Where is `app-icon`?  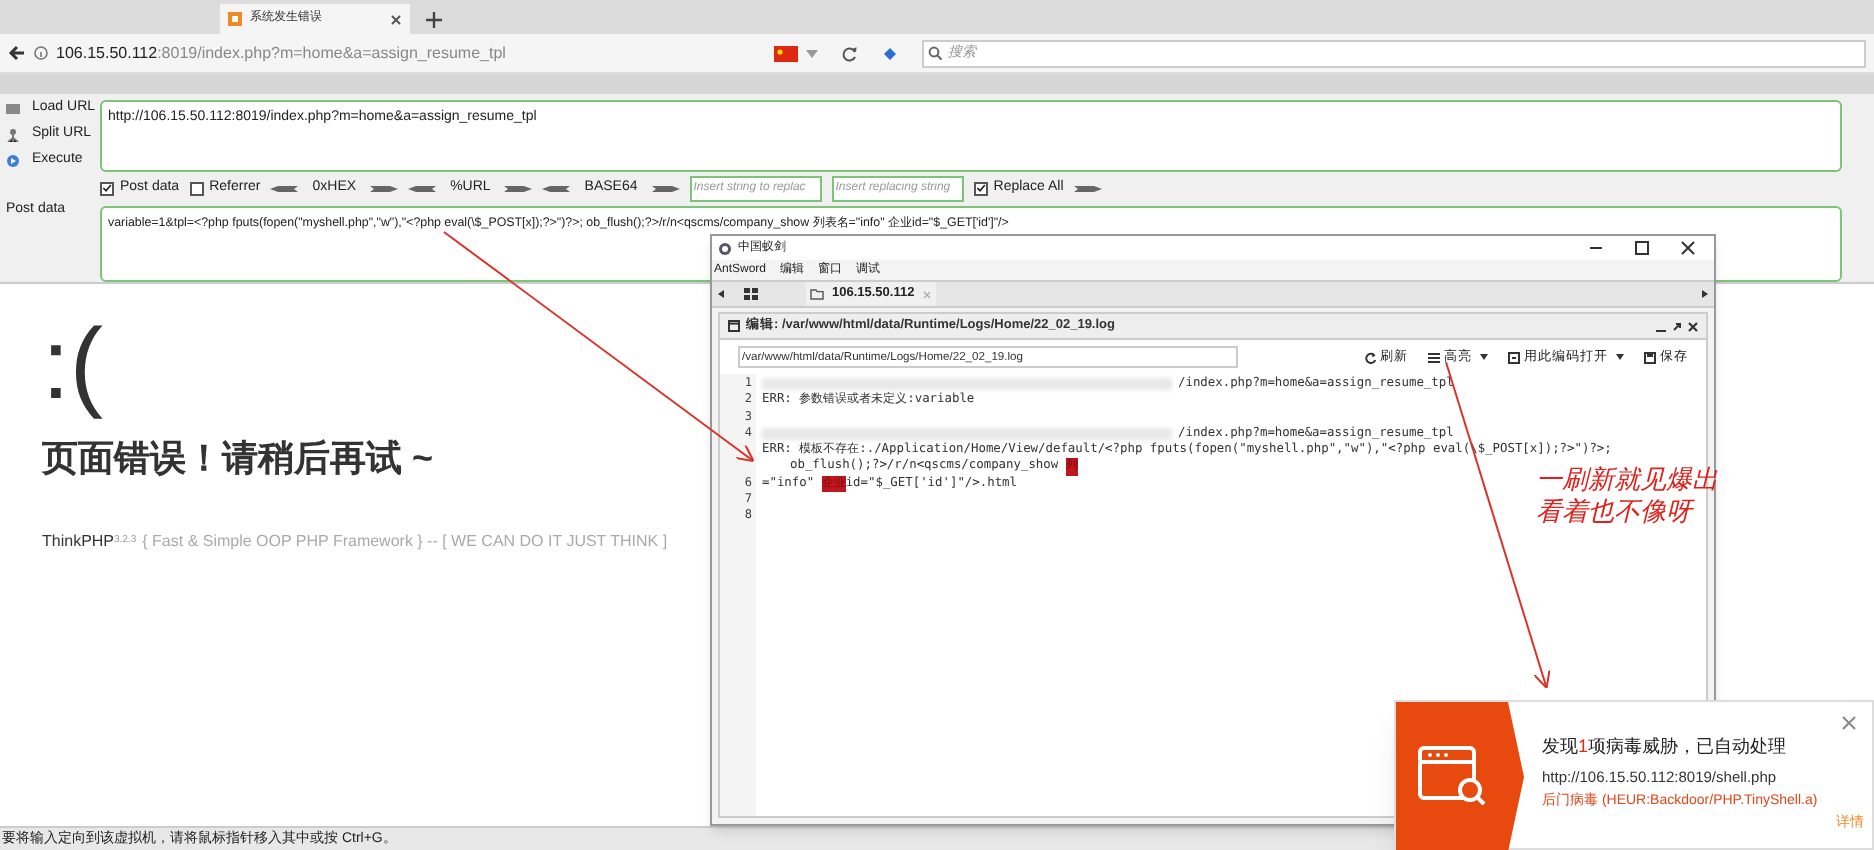 app-icon is located at coordinates (725, 248).